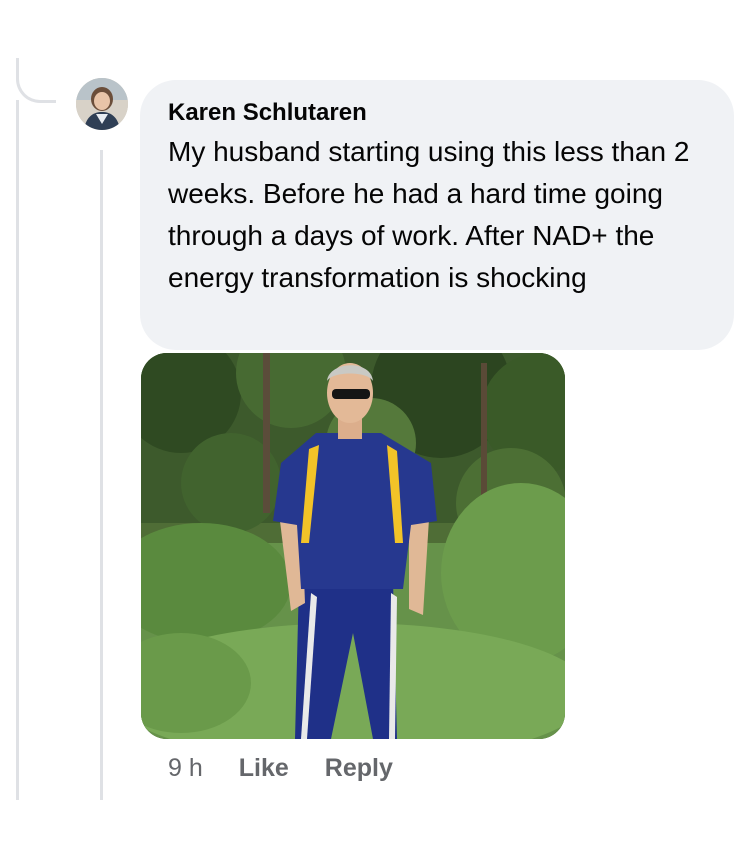 The height and width of the screenshot is (860, 750). Describe the element at coordinates (185, 768) in the screenshot. I see `timestamp: 9 h` at that location.